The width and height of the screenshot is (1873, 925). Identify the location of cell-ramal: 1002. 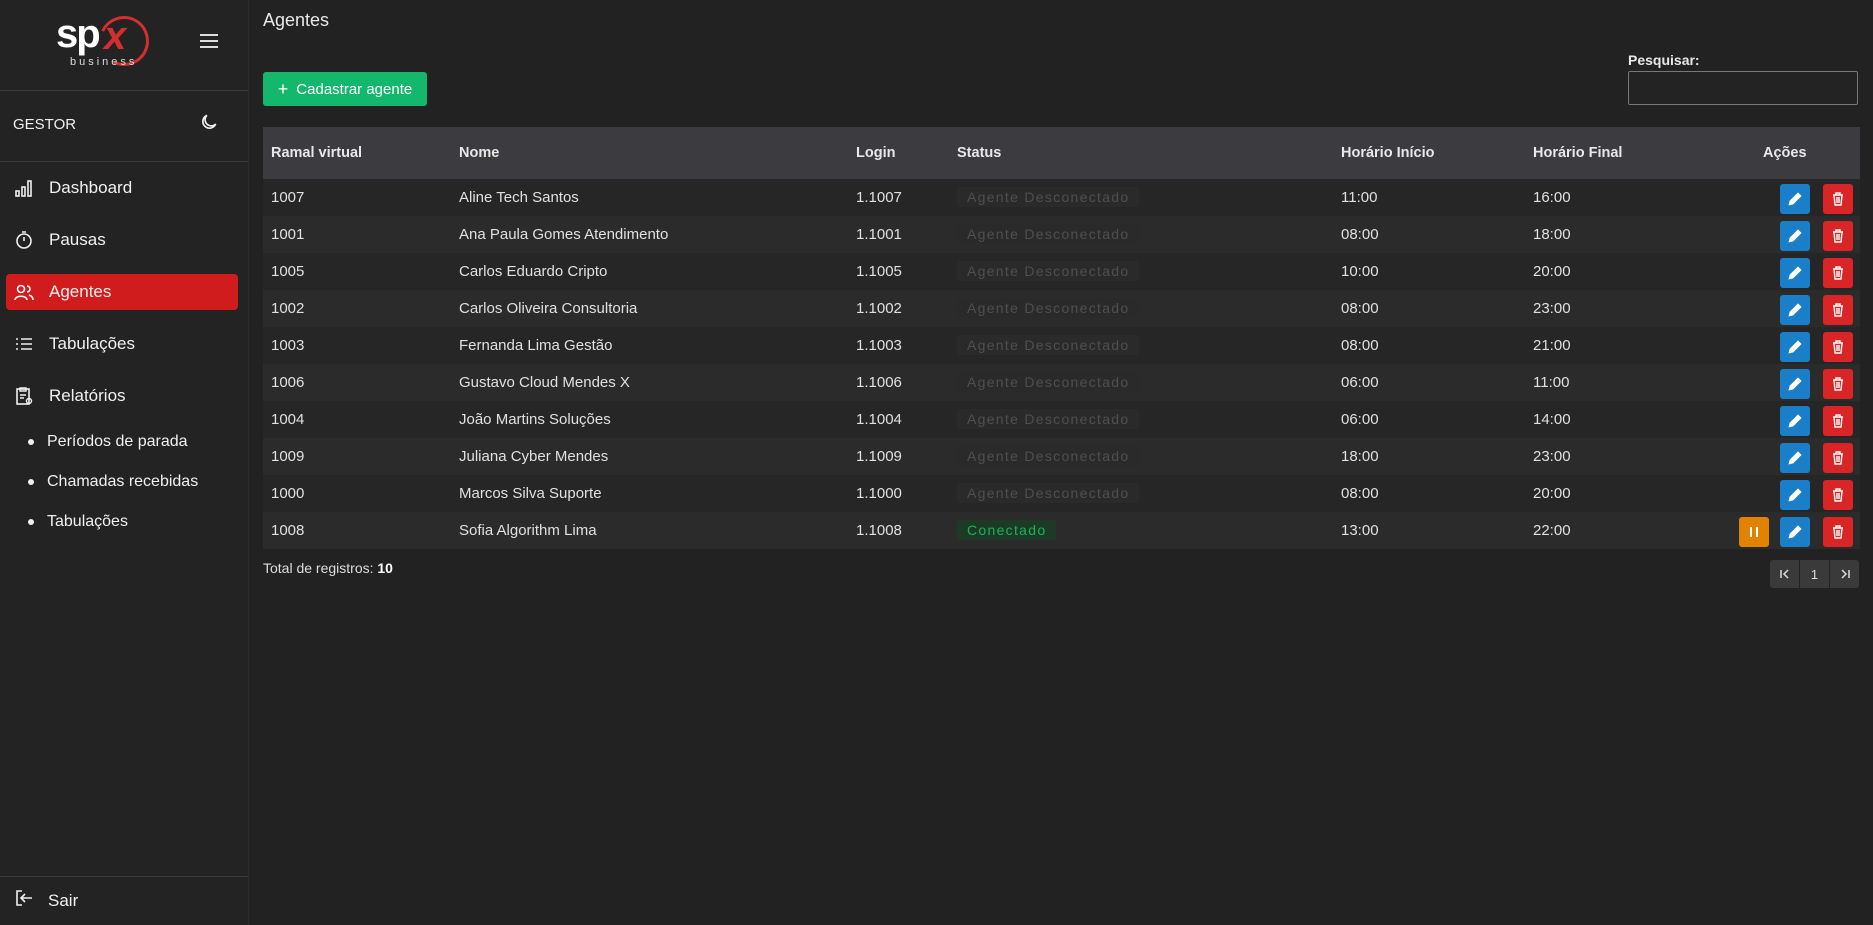
(288, 308).